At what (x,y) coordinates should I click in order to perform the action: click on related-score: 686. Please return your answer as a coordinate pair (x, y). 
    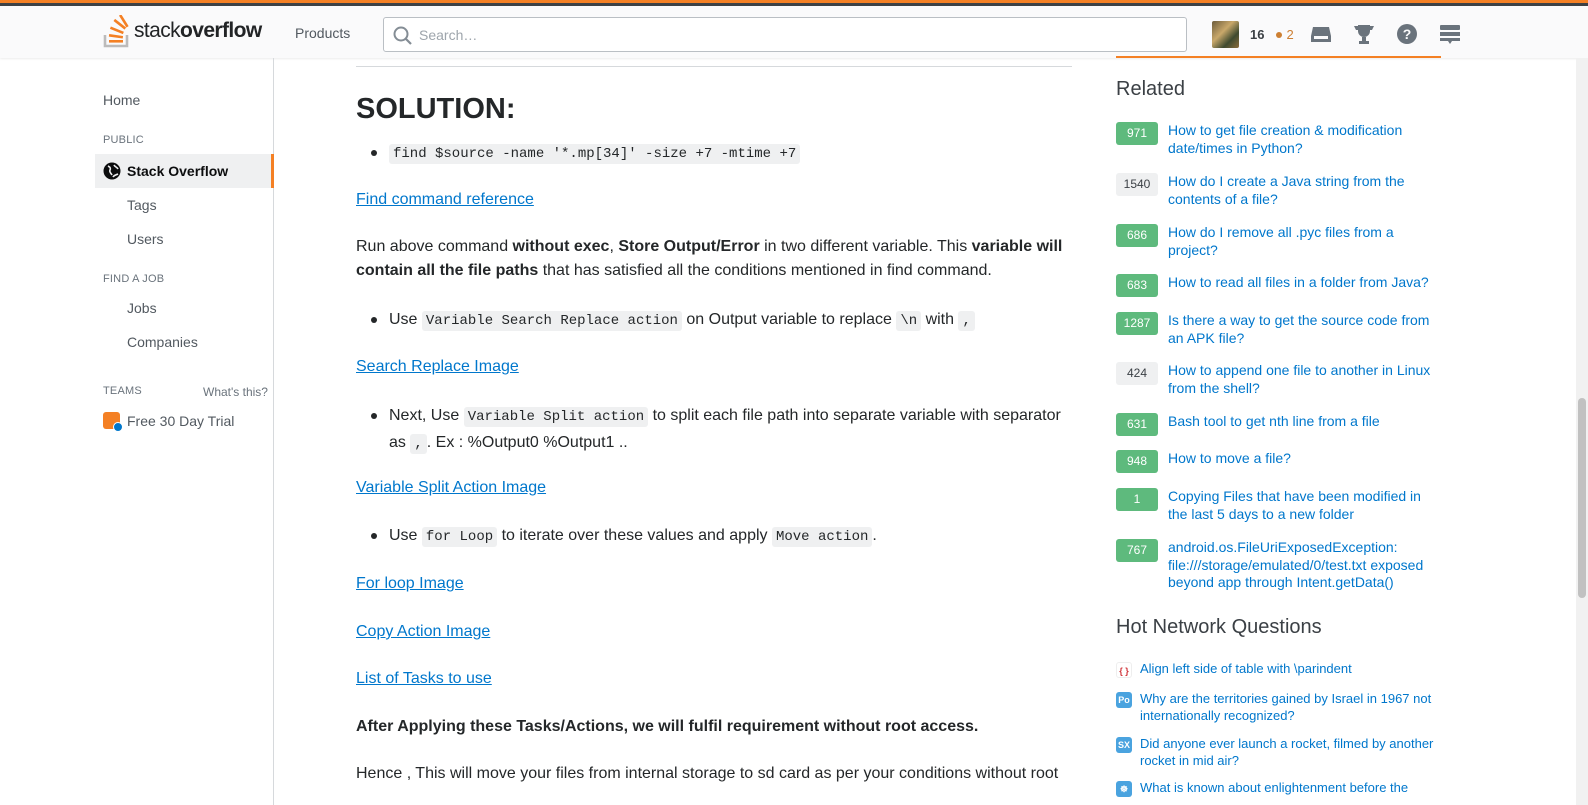
    Looking at the image, I should click on (1137, 235).